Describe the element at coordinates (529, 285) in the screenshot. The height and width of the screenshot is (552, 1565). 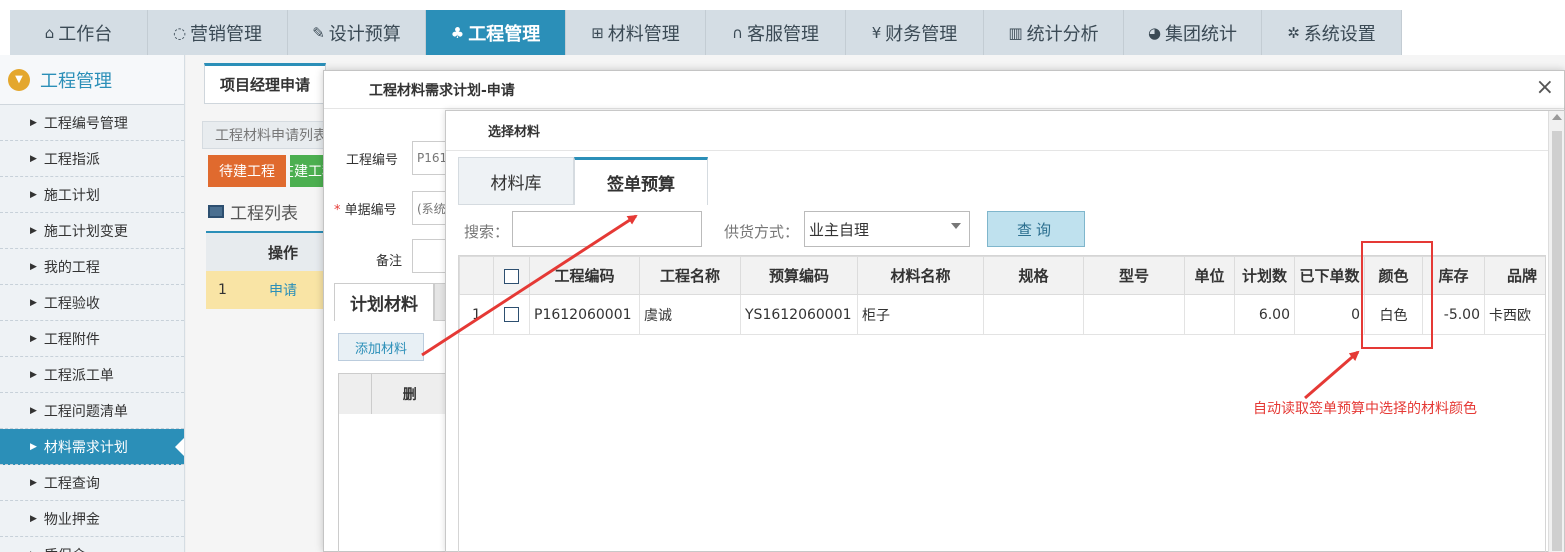
I see `arrow-to-budget-tab` at that location.